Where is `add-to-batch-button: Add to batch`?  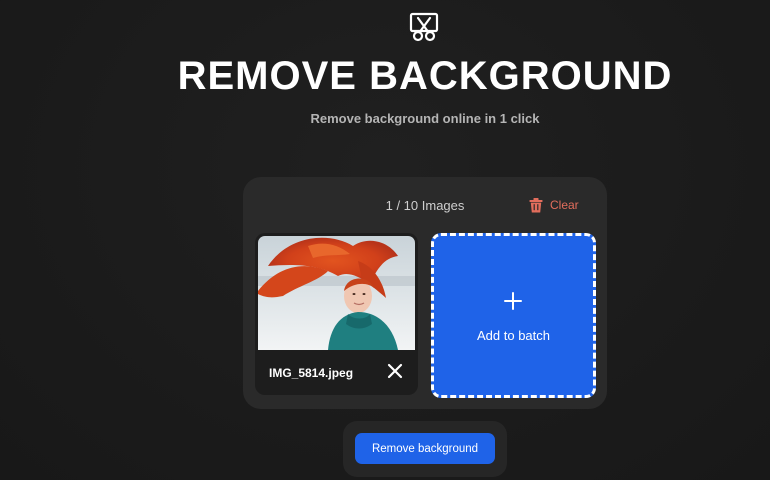 add-to-batch-button: Add to batch is located at coordinates (513, 315).